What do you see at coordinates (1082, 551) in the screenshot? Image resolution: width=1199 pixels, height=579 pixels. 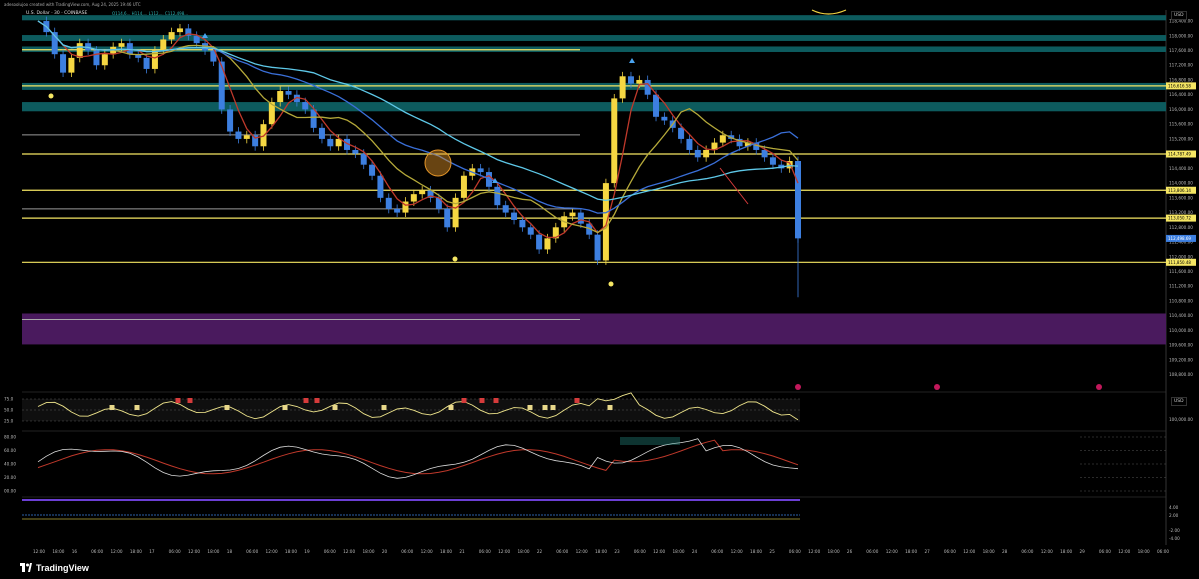 I see `time-tick-label: 29` at bounding box center [1082, 551].